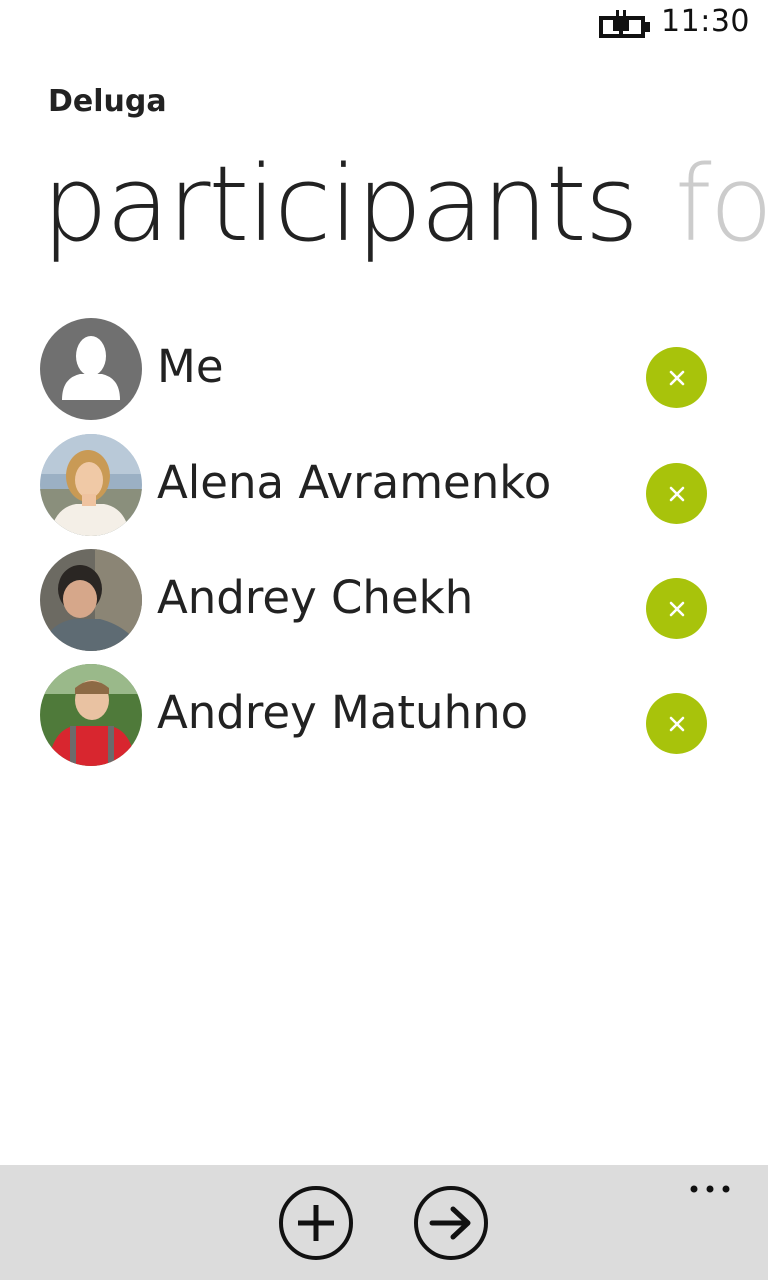 This screenshot has height=1280, width=768. I want to click on participant-row: Alena Avramenko, so click(384, 486).